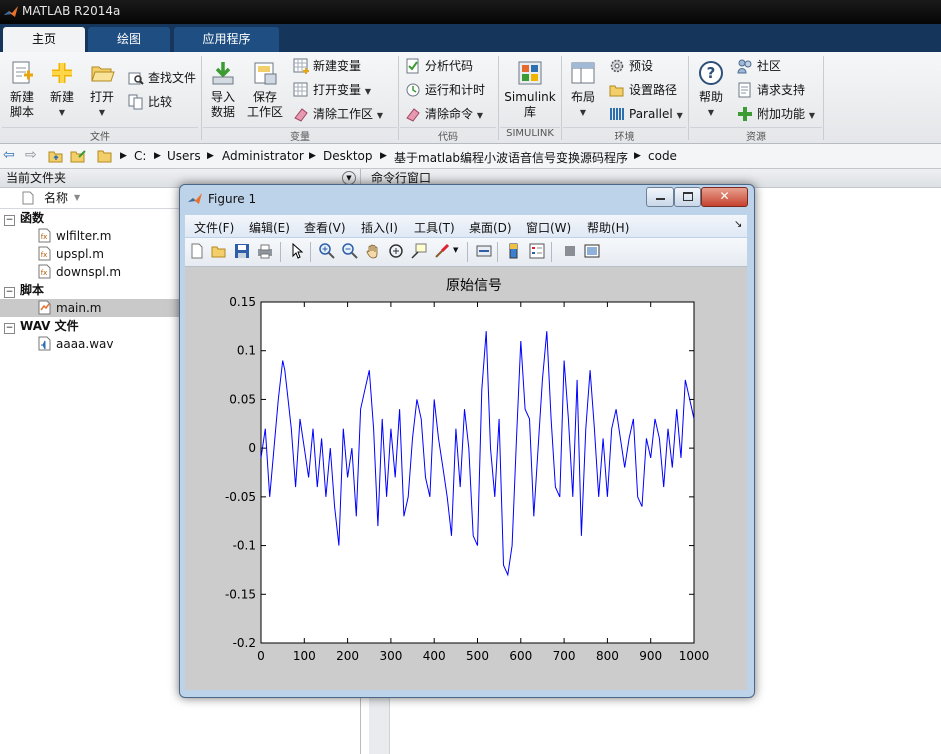 The width and height of the screenshot is (941, 754). I want to click on gear-icon, so click(617, 66).